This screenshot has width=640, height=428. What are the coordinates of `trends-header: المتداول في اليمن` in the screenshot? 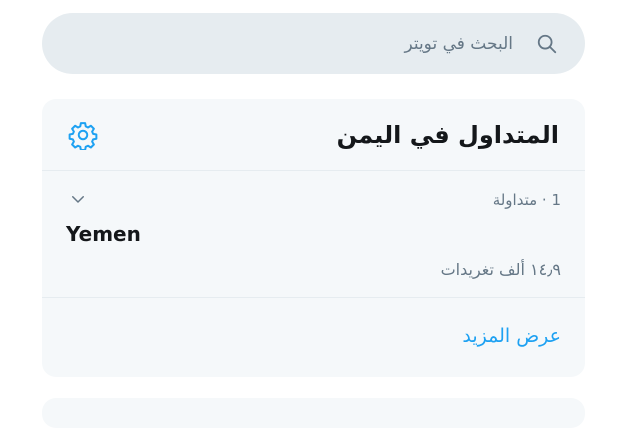 It's located at (313, 135).